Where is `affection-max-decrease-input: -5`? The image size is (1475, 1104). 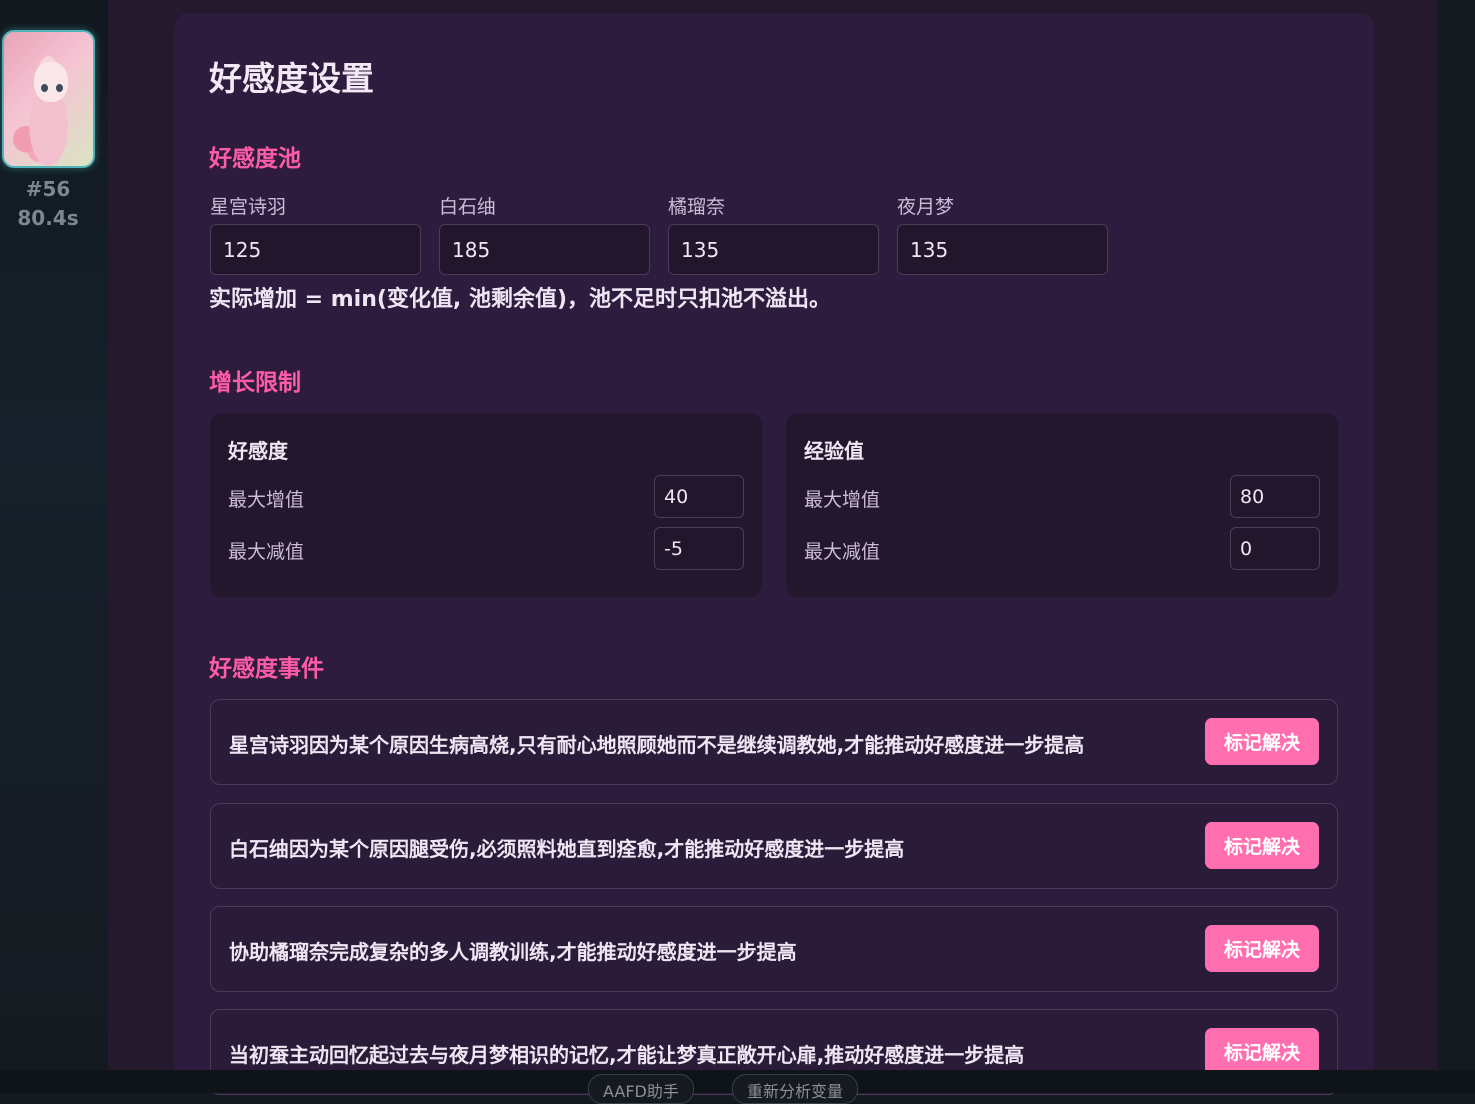 affection-max-decrease-input: -5 is located at coordinates (699, 548).